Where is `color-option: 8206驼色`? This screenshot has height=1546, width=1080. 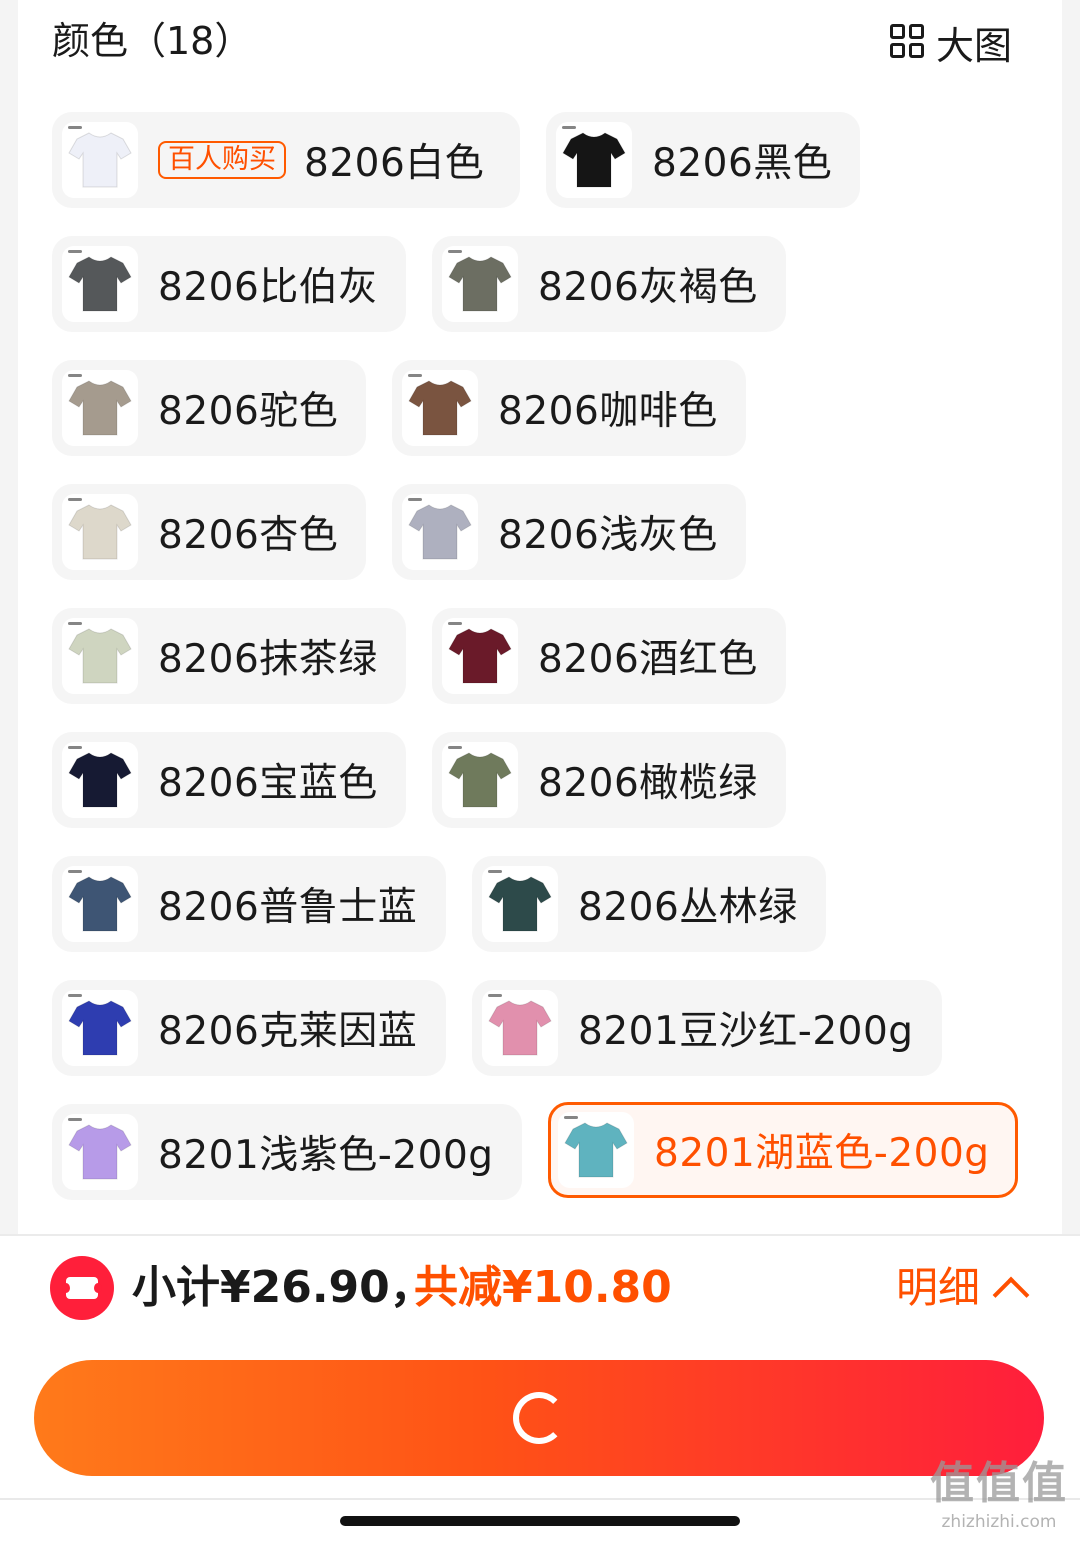
color-option: 8206驼色 is located at coordinates (209, 408).